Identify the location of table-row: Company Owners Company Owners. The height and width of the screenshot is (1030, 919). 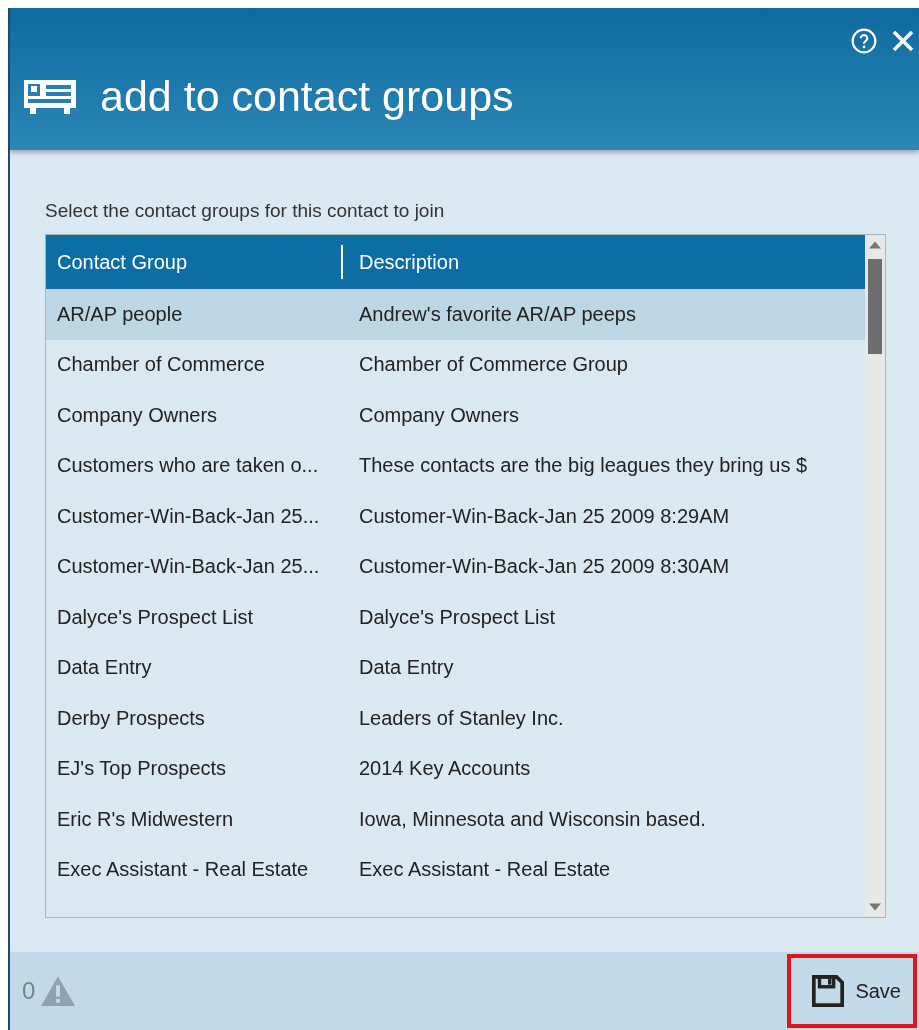
(455, 415).